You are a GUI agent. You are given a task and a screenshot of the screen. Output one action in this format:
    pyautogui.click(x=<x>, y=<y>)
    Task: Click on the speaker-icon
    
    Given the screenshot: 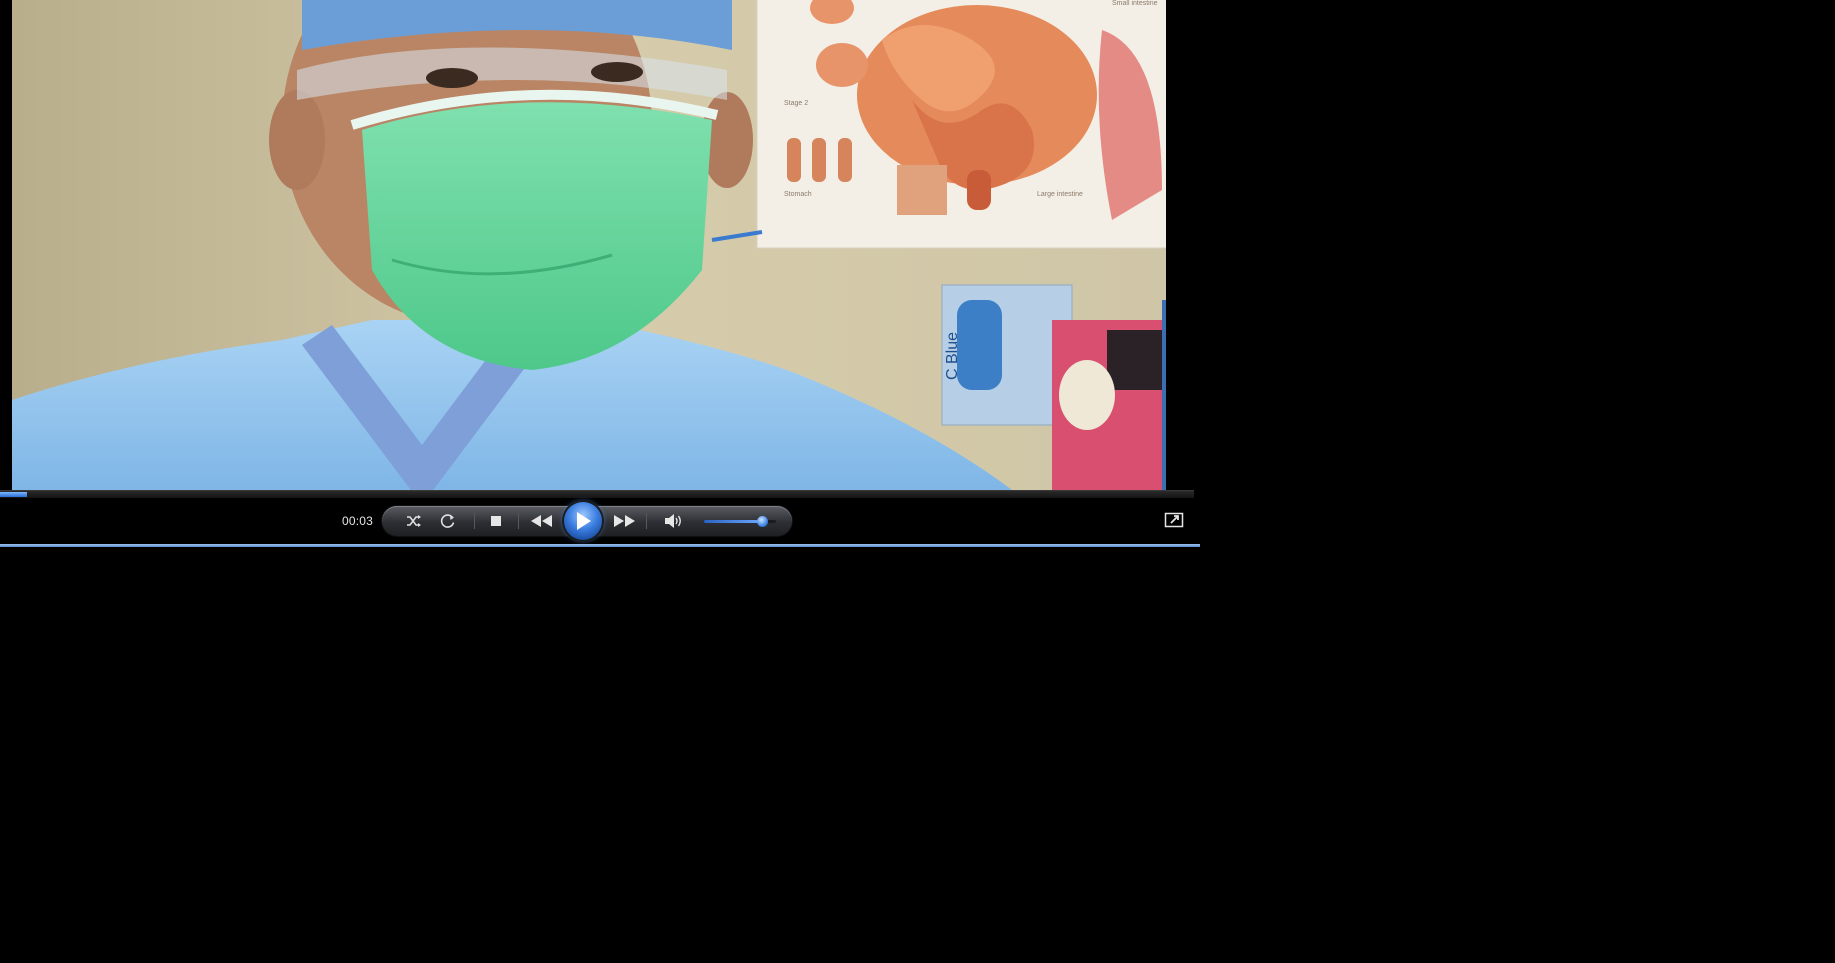 What is the action you would take?
    pyautogui.click(x=673, y=521)
    